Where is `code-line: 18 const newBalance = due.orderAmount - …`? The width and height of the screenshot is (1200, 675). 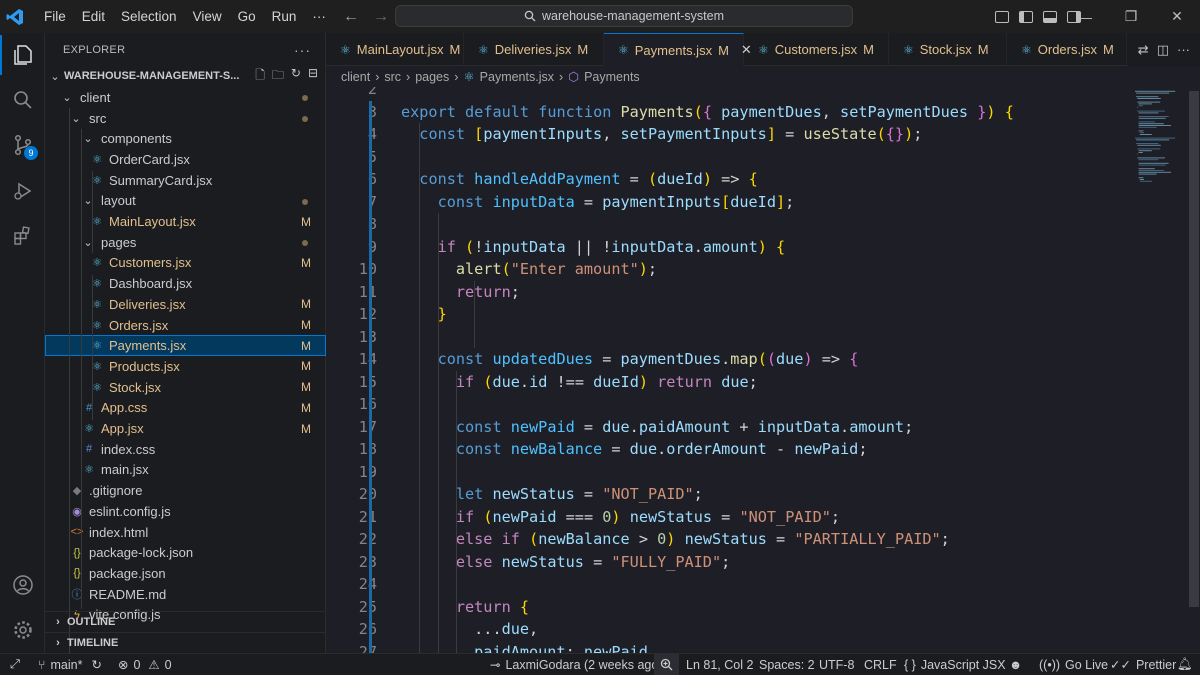
code-line: 18 const newBalance = due.orderAmount - … is located at coordinates (726, 449).